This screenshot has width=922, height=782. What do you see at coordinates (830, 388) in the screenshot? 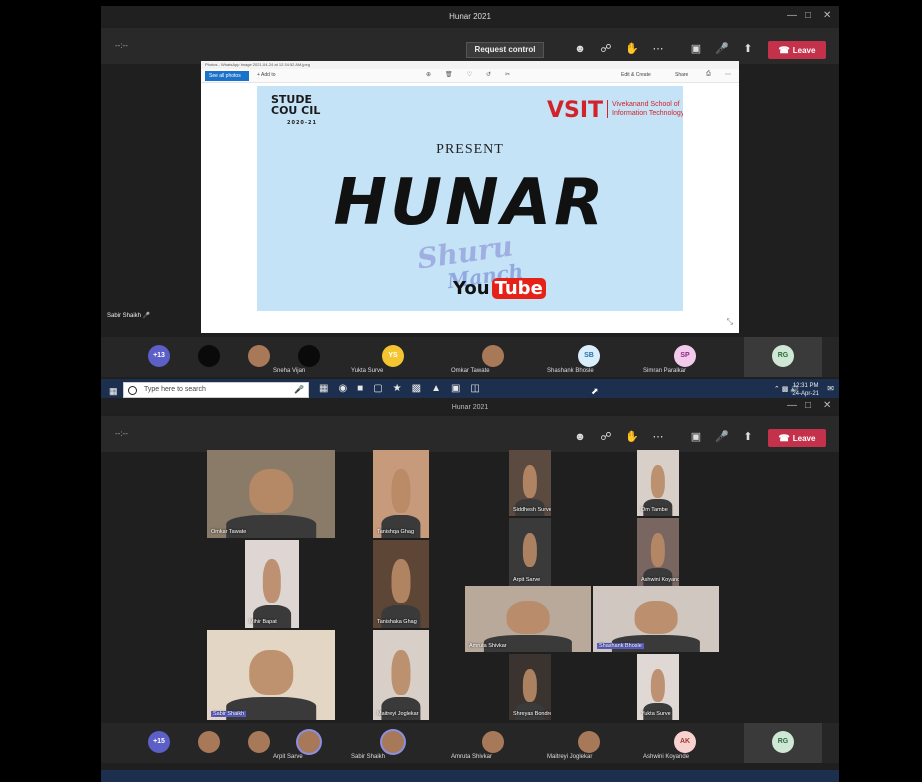
I see `notification-icon: ✉` at bounding box center [830, 388].